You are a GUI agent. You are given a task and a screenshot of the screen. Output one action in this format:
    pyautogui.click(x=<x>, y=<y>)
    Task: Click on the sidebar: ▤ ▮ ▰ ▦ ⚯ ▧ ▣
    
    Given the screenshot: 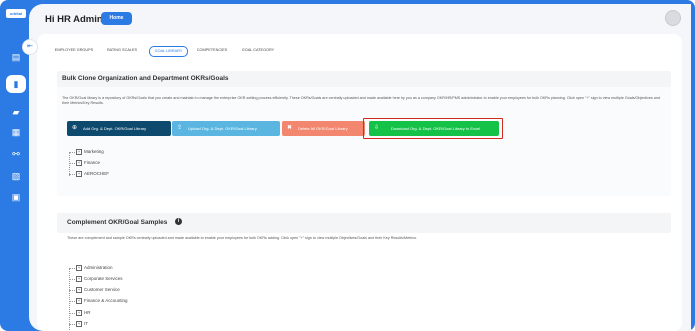 What is the action you would take?
    pyautogui.click(x=16, y=180)
    